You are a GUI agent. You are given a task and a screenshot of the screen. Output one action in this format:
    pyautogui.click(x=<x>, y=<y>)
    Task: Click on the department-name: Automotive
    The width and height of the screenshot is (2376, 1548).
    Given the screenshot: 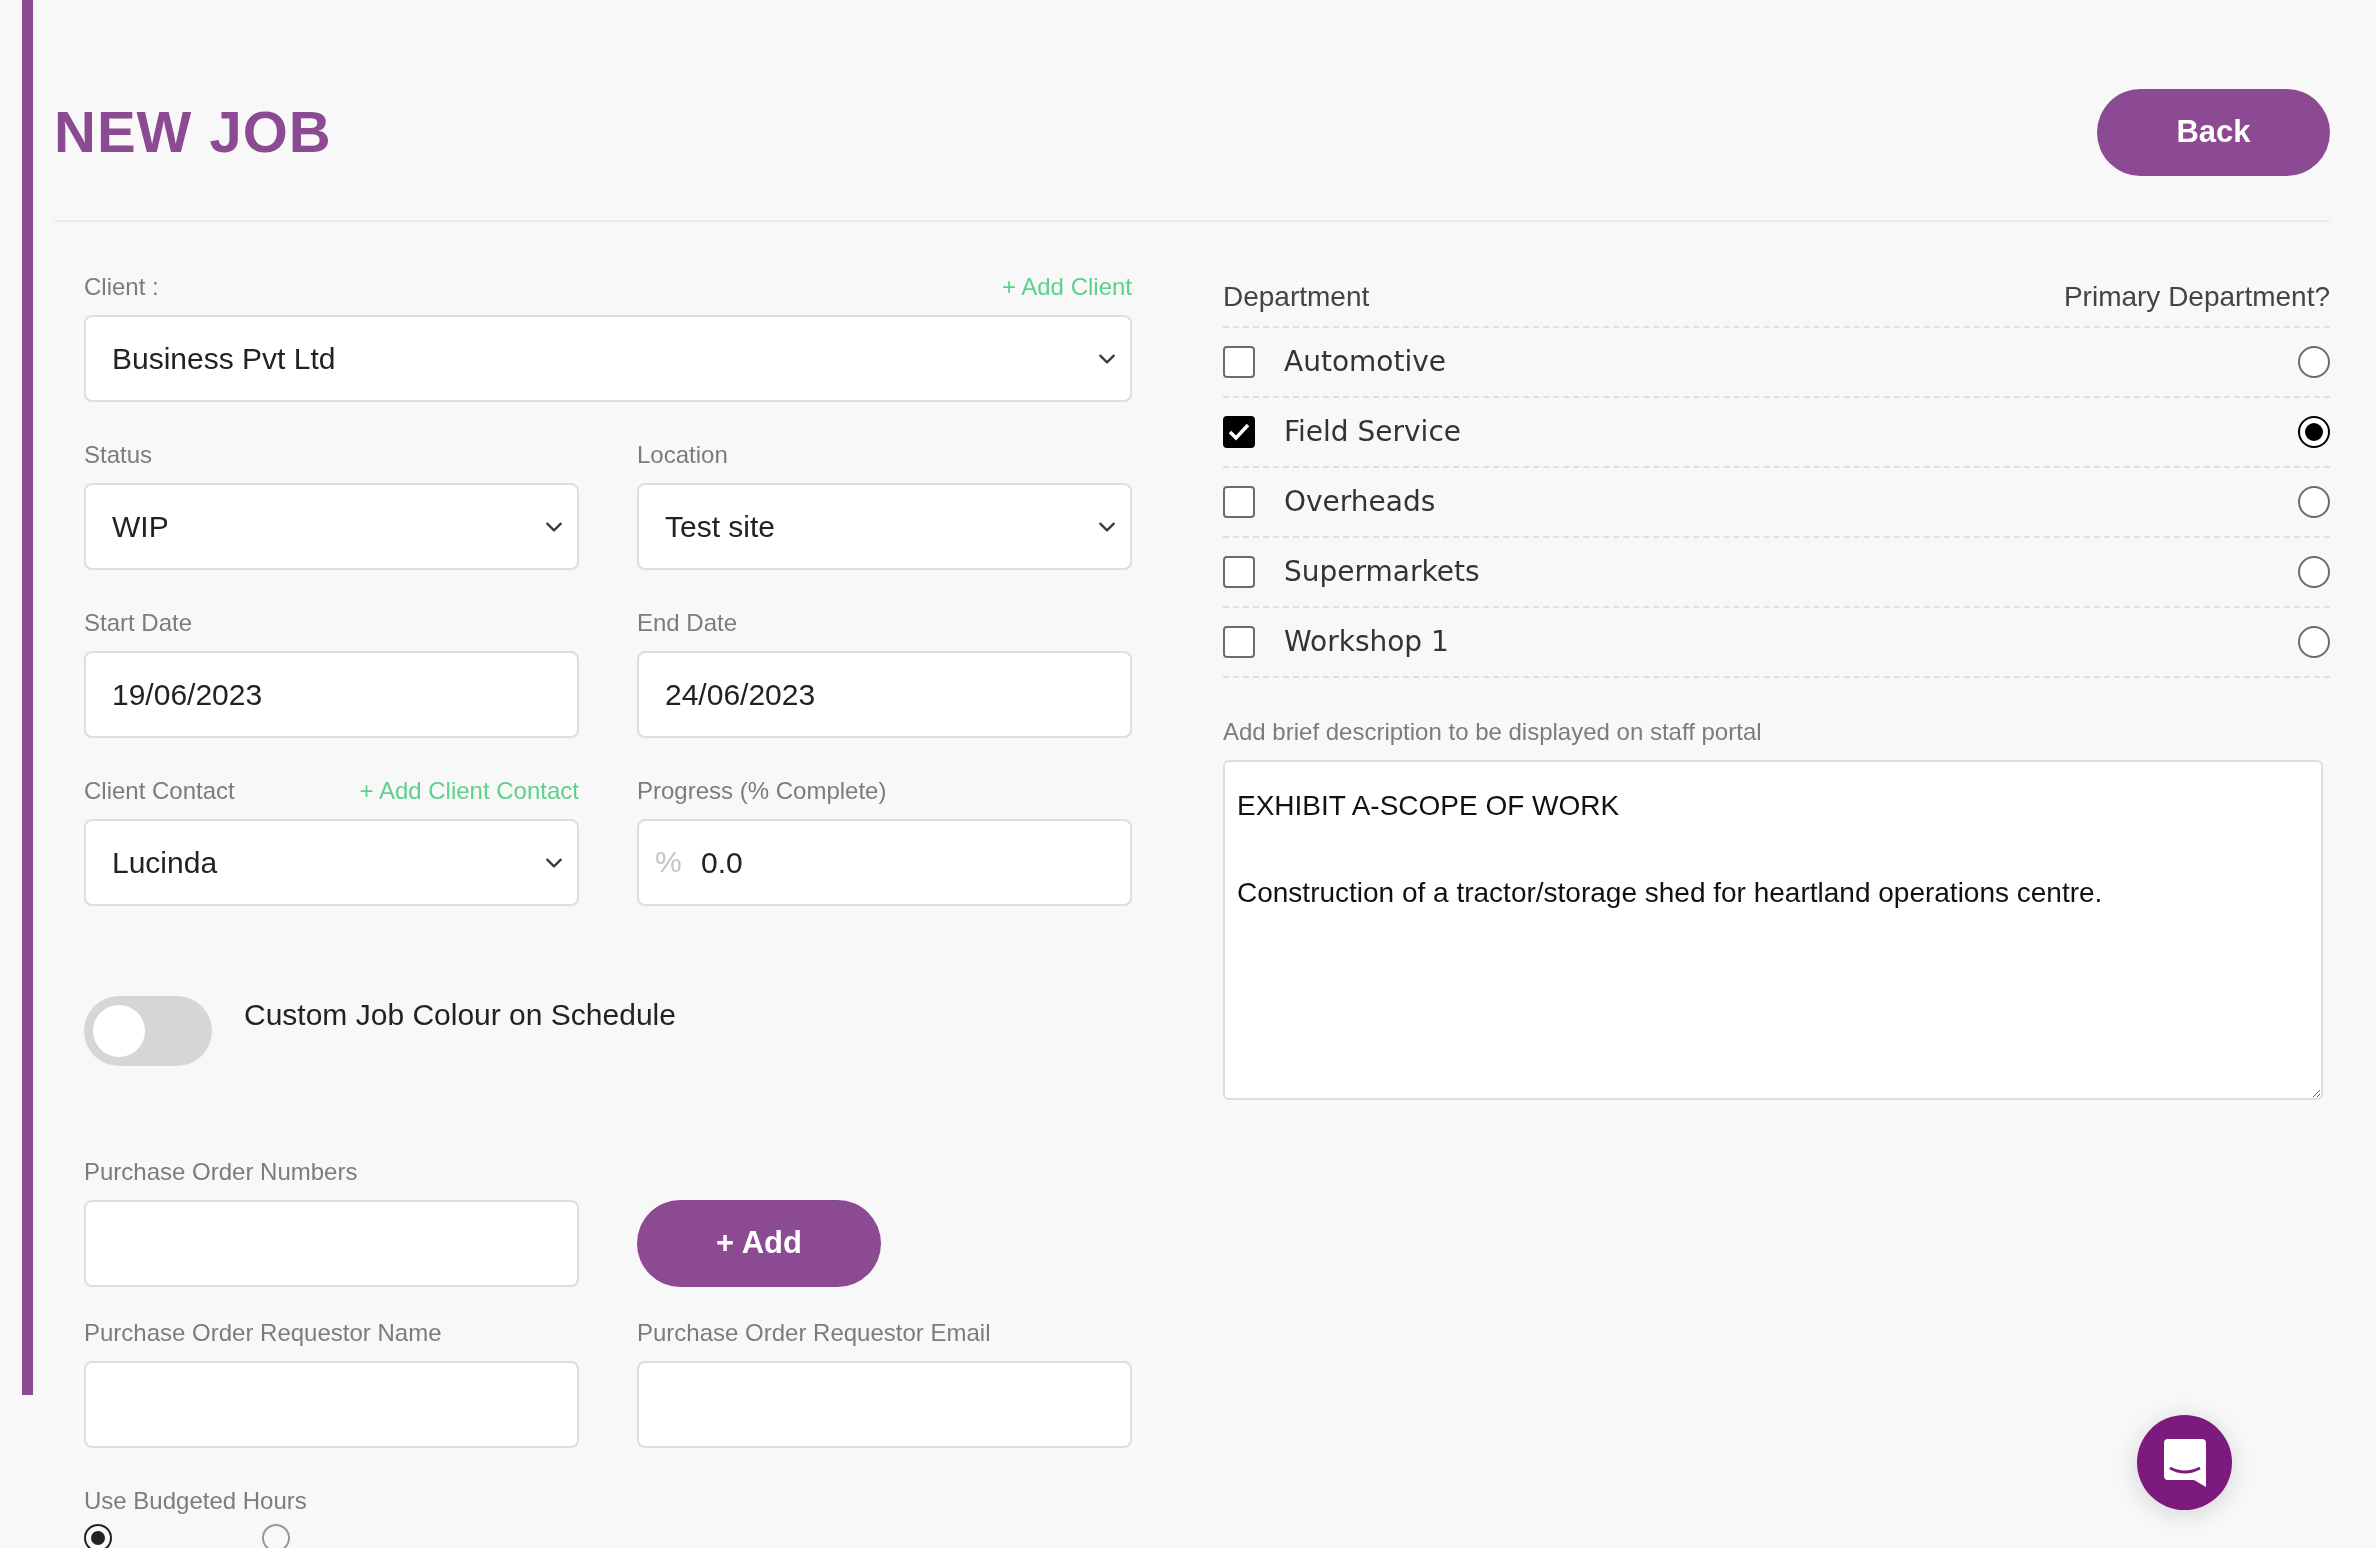 What is the action you would take?
    pyautogui.click(x=1365, y=362)
    